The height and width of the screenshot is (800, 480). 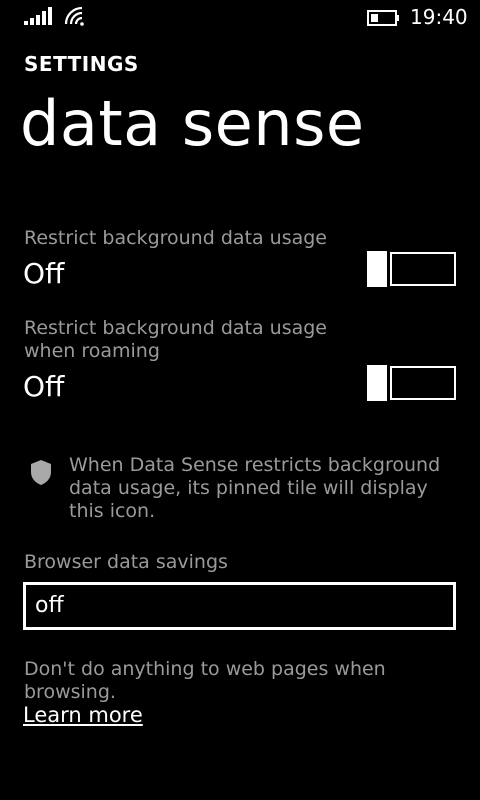 What do you see at coordinates (383, 18) in the screenshot?
I see `battery-icon` at bounding box center [383, 18].